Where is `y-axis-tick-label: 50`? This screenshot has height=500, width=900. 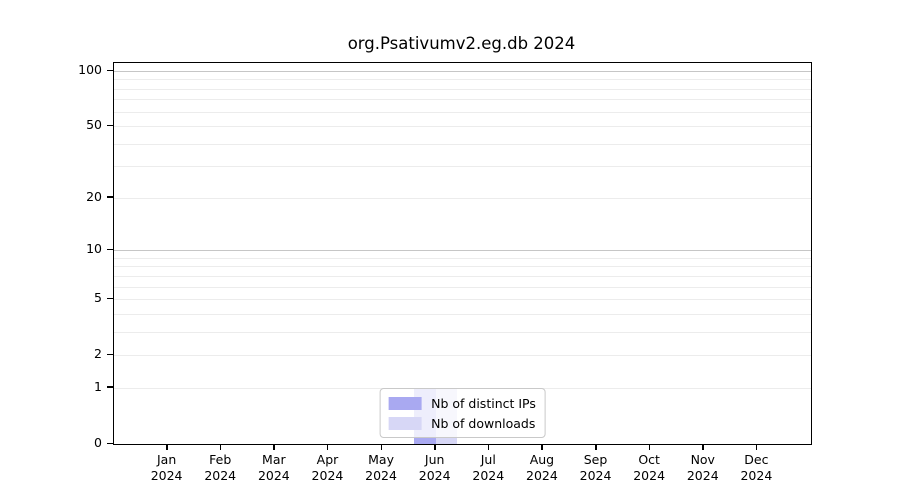 y-axis-tick-label: 50 is located at coordinates (94, 125).